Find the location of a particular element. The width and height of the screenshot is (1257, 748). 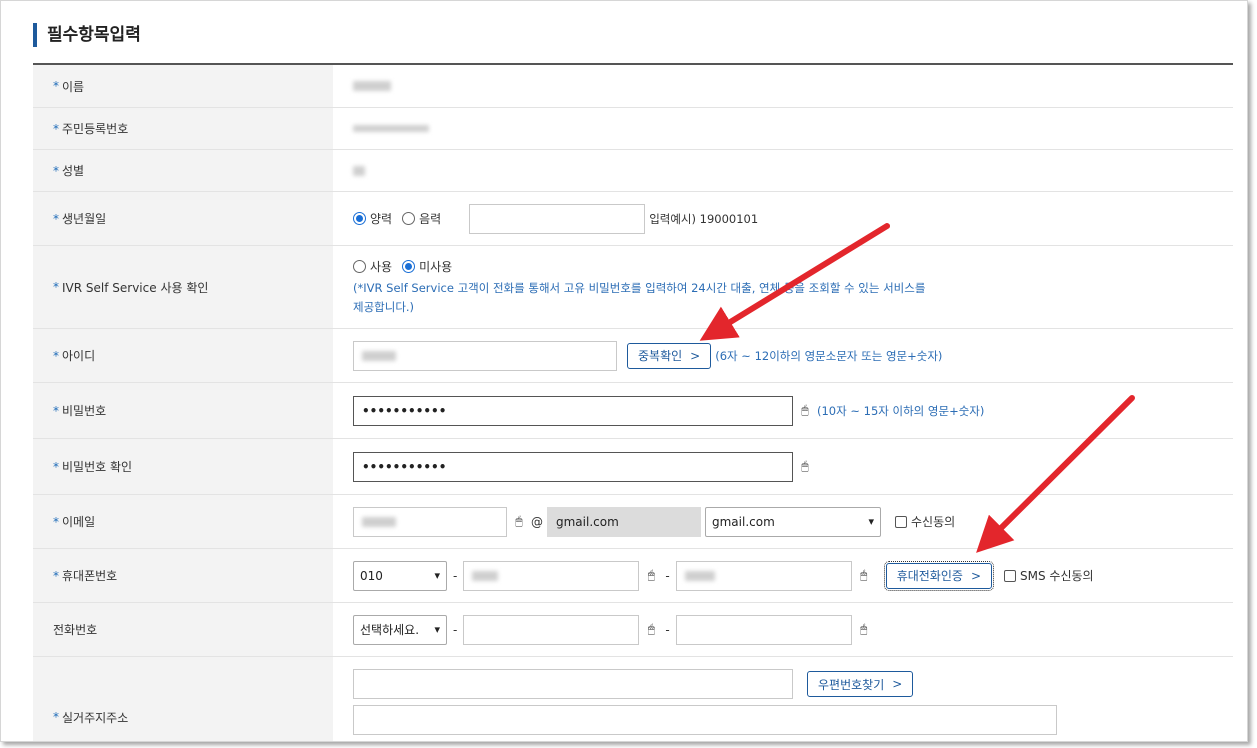

email-domain-select-value: gmail.com is located at coordinates (743, 521).